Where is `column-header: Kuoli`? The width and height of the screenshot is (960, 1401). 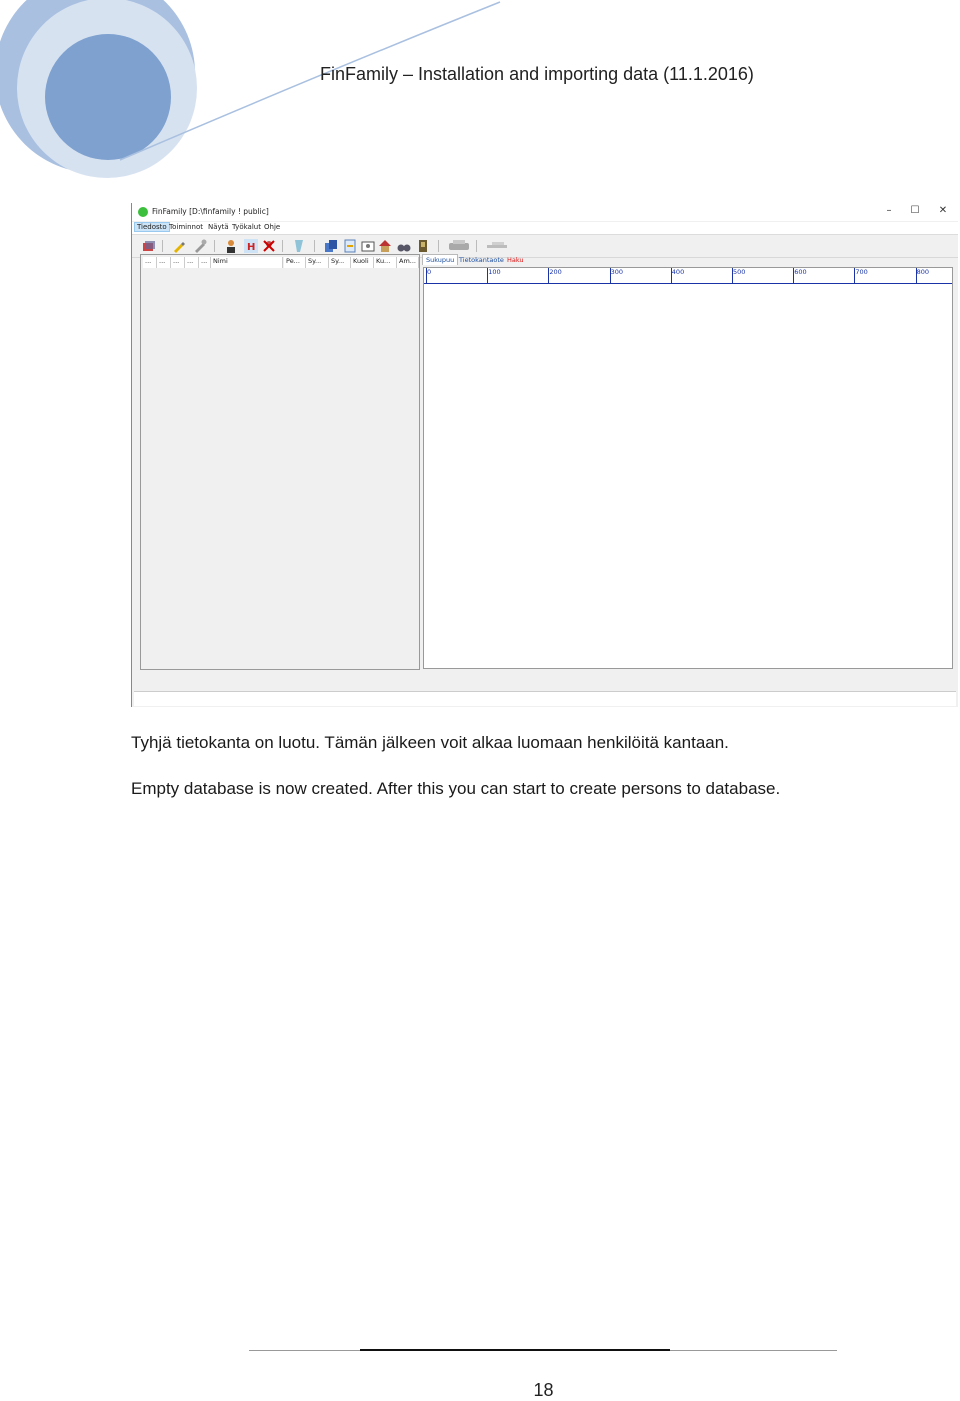
column-header: Kuoli is located at coordinates (362, 262).